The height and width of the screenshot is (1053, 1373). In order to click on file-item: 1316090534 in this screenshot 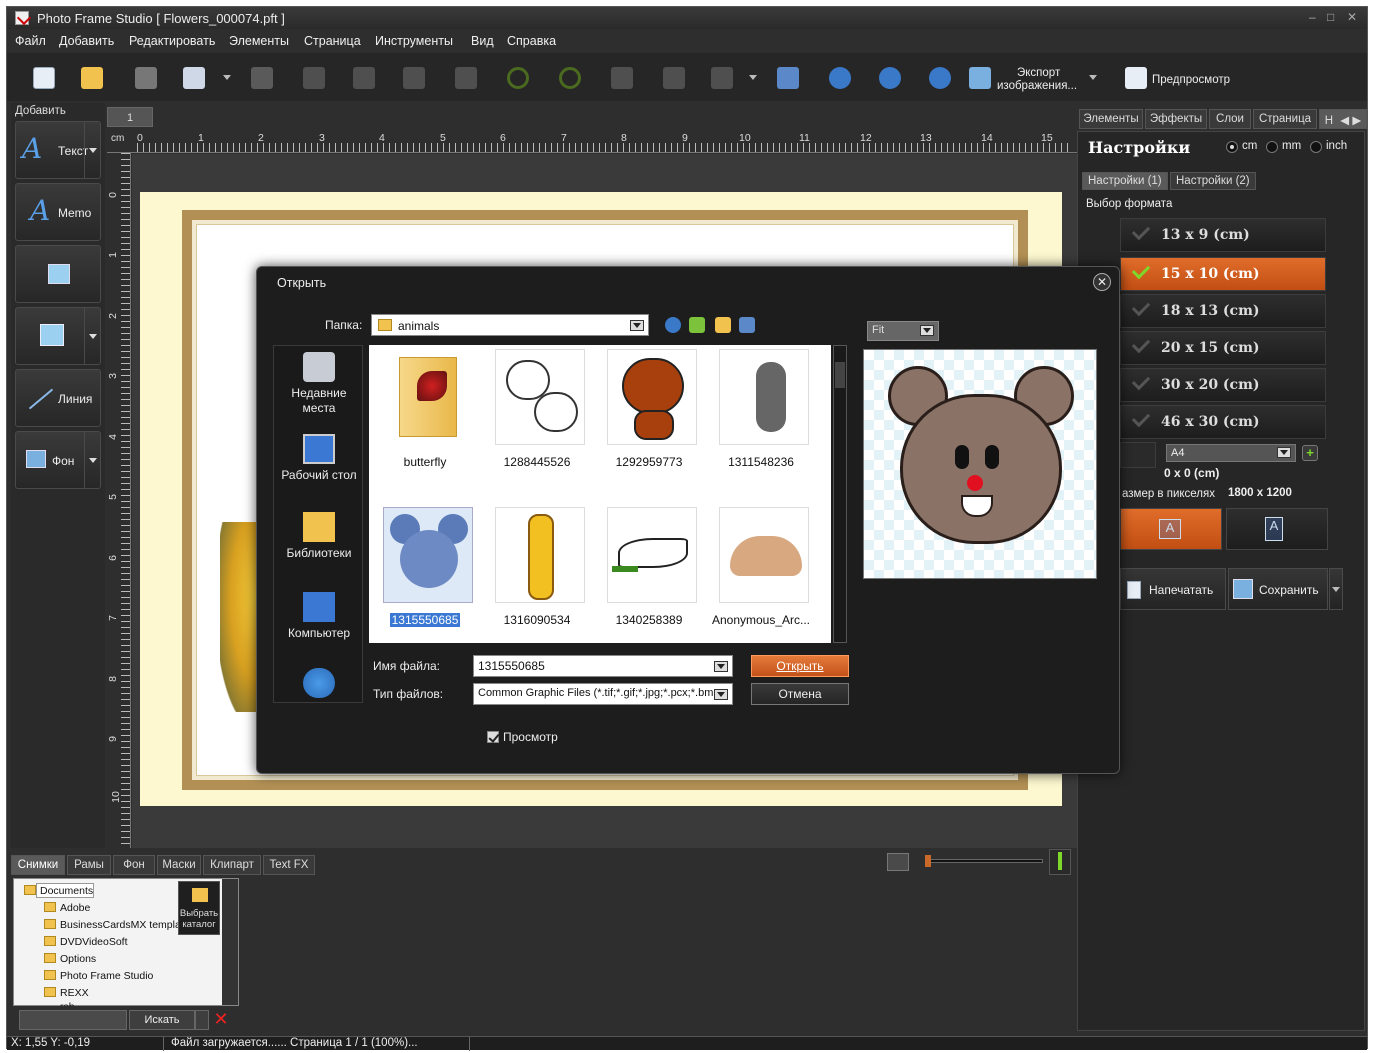, I will do `click(537, 573)`.